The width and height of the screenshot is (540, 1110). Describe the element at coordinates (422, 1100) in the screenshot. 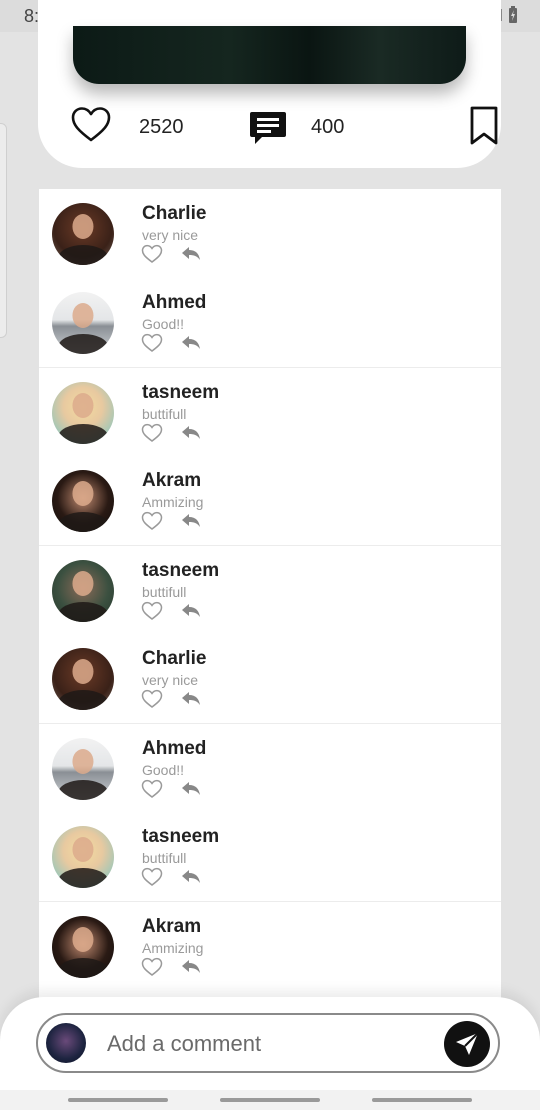

I see `nav-back-indicator` at that location.